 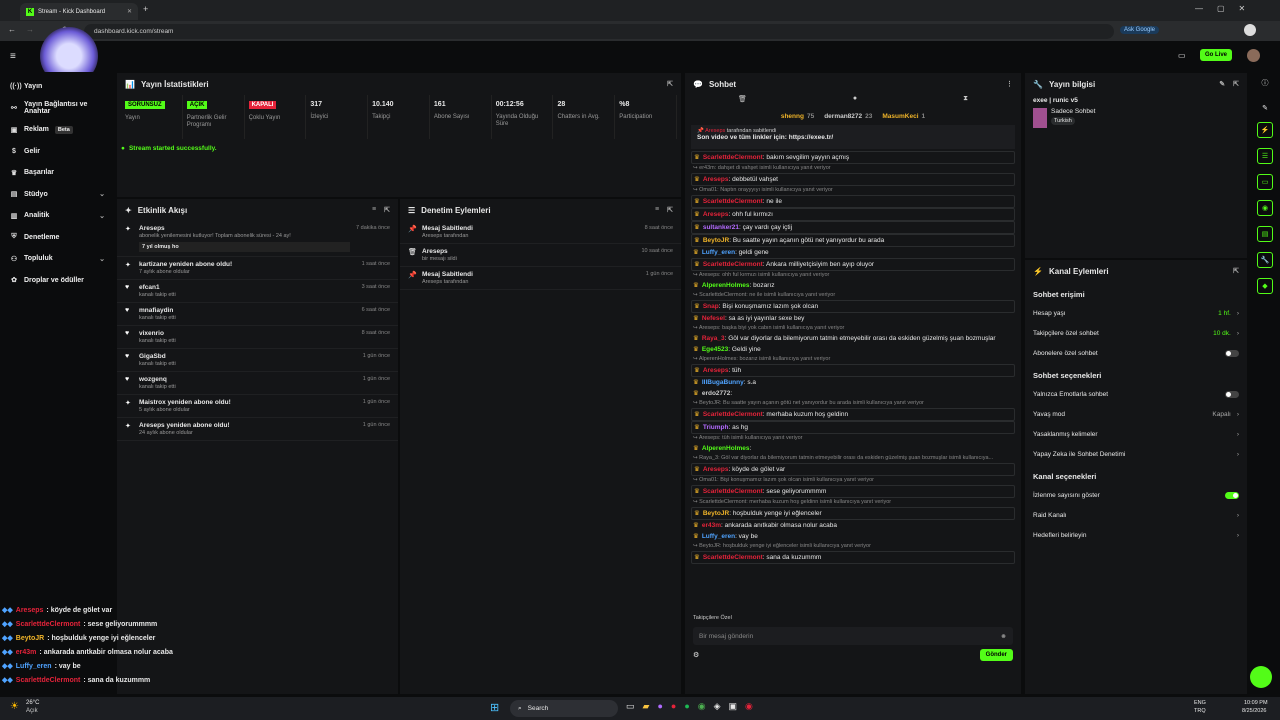 I want to click on chat-input: Bir mesaj gönderin ☻, so click(x=853, y=636).